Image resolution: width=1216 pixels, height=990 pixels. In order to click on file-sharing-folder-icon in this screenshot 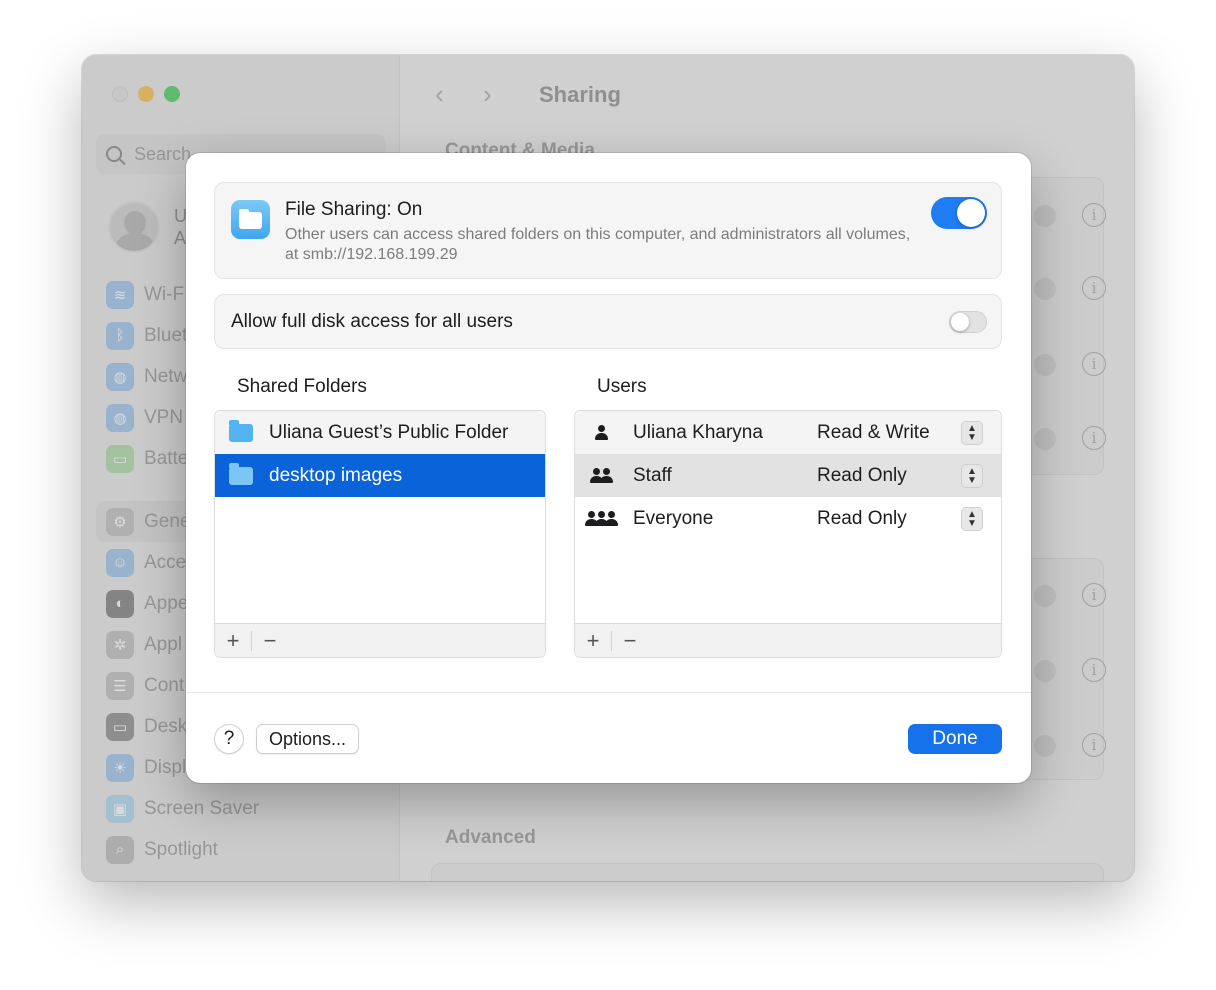, I will do `click(250, 219)`.